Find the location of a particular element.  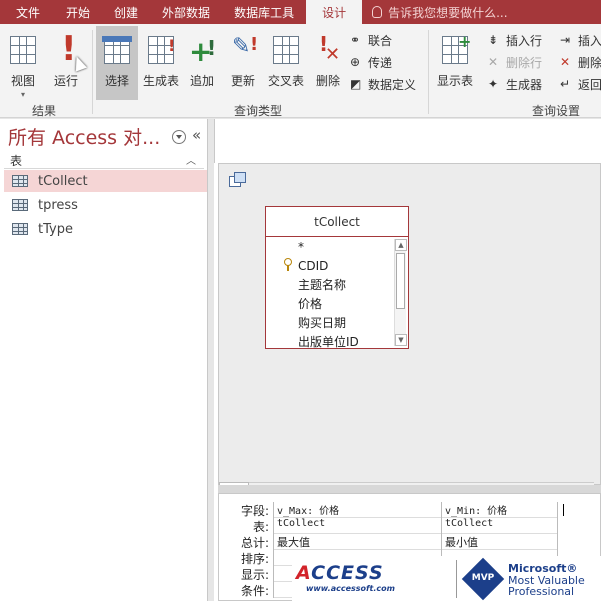

builder-button: ✦ 生成器 is located at coordinates (515, 84).